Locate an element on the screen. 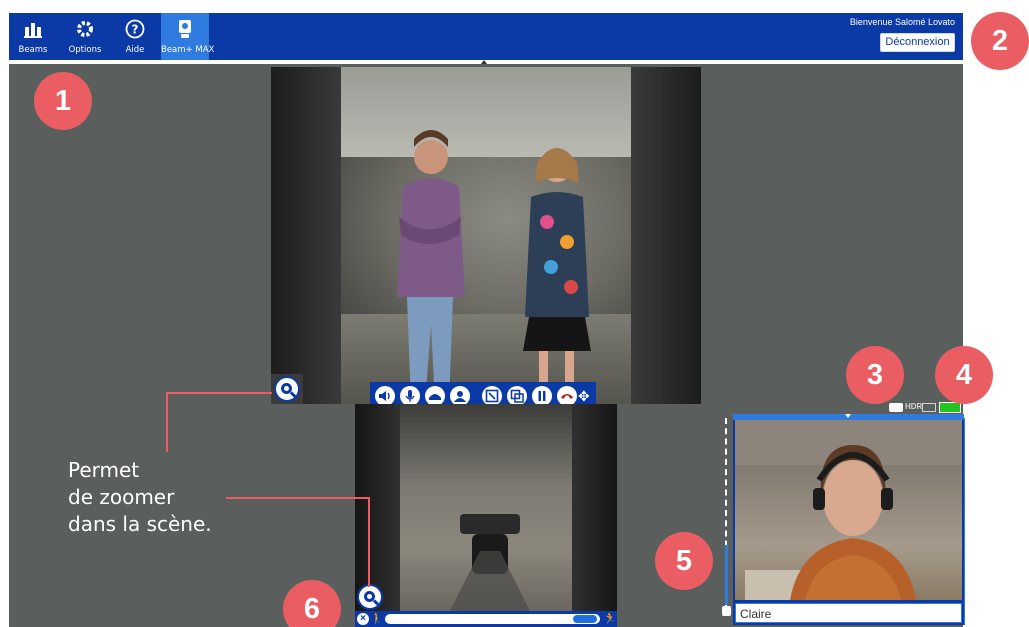 This screenshot has width=1029, height=627. hangup-button is located at coordinates (567, 396).